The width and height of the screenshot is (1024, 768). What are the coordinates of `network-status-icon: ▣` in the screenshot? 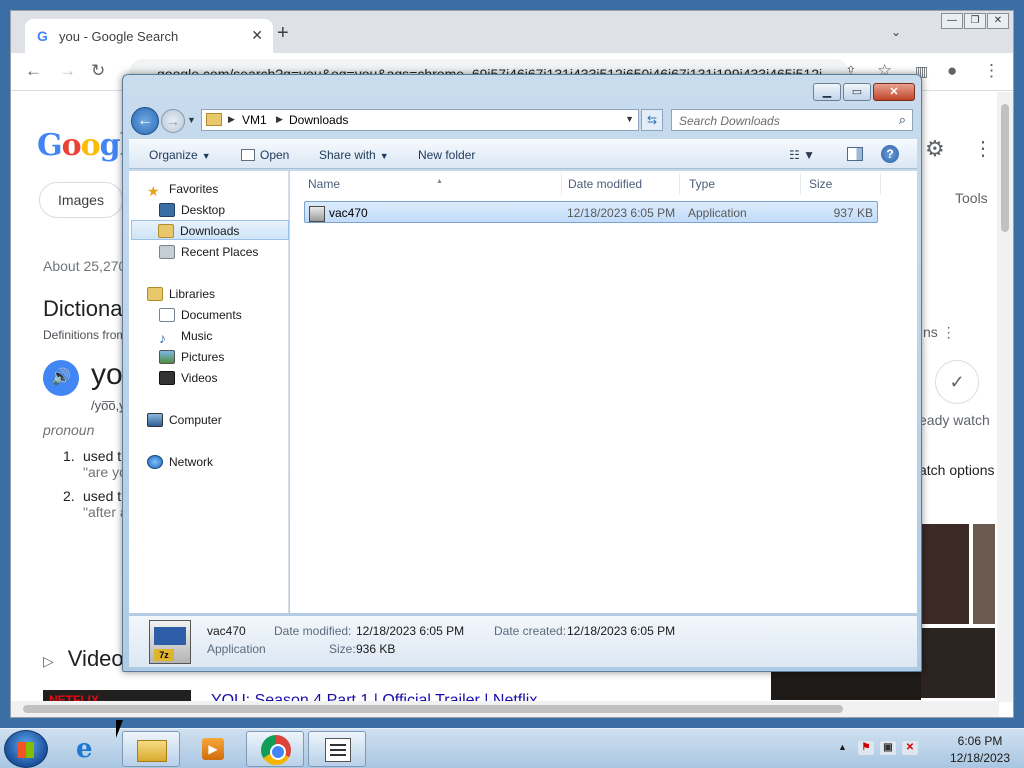 It's located at (888, 748).